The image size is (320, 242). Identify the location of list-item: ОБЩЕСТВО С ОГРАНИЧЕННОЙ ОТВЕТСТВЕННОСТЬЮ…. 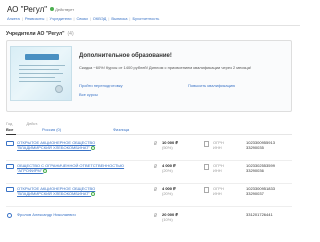
(149, 173).